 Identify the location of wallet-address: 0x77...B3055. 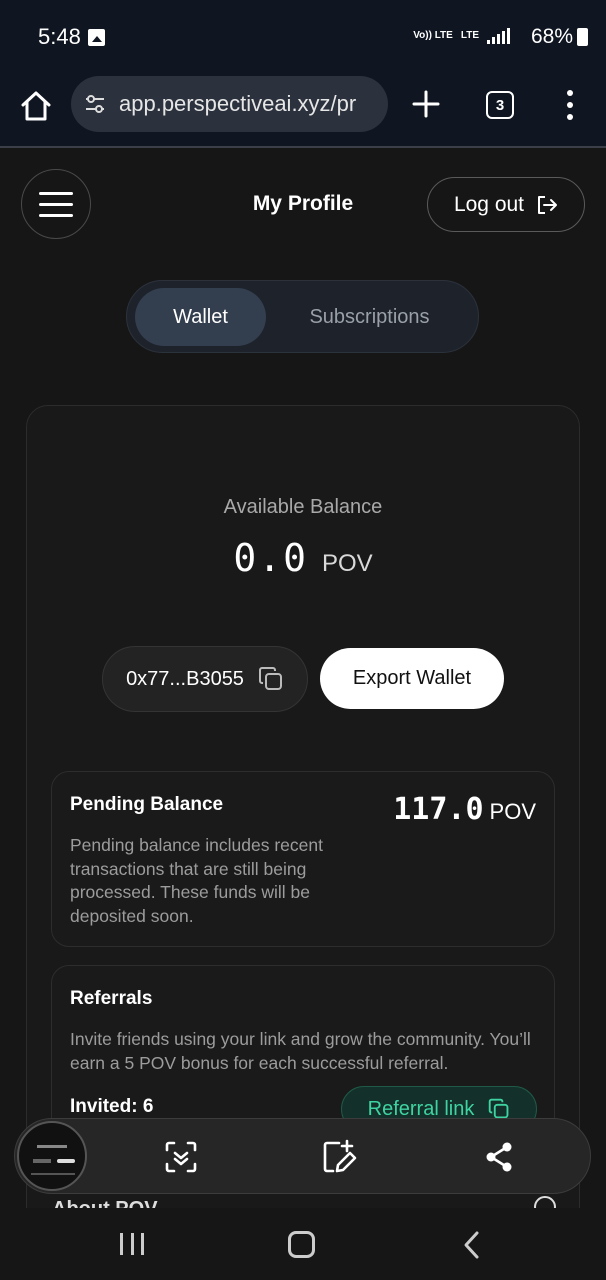
(185, 678).